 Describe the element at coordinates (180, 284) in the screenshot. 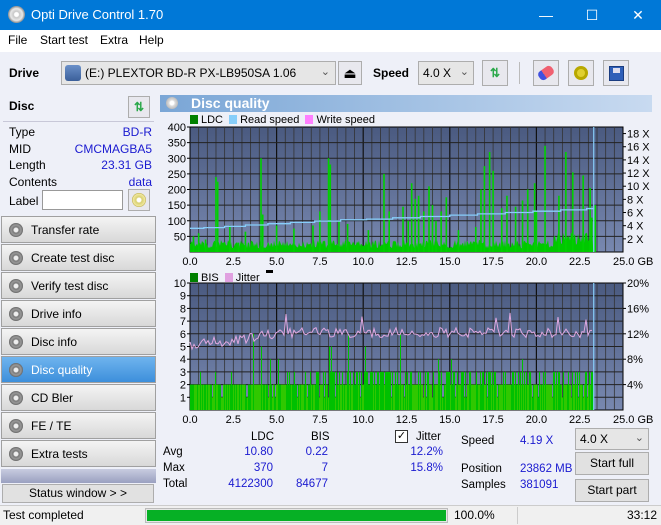

I see `y-tick-label: 10` at that location.